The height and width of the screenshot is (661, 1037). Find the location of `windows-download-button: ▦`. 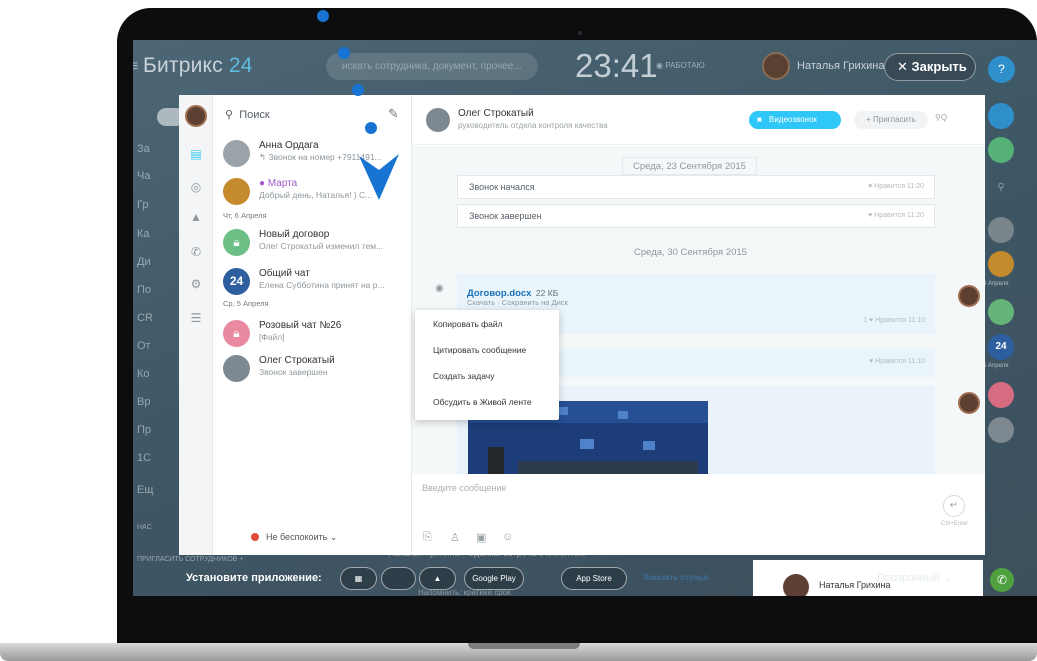

windows-download-button: ▦ is located at coordinates (358, 578).